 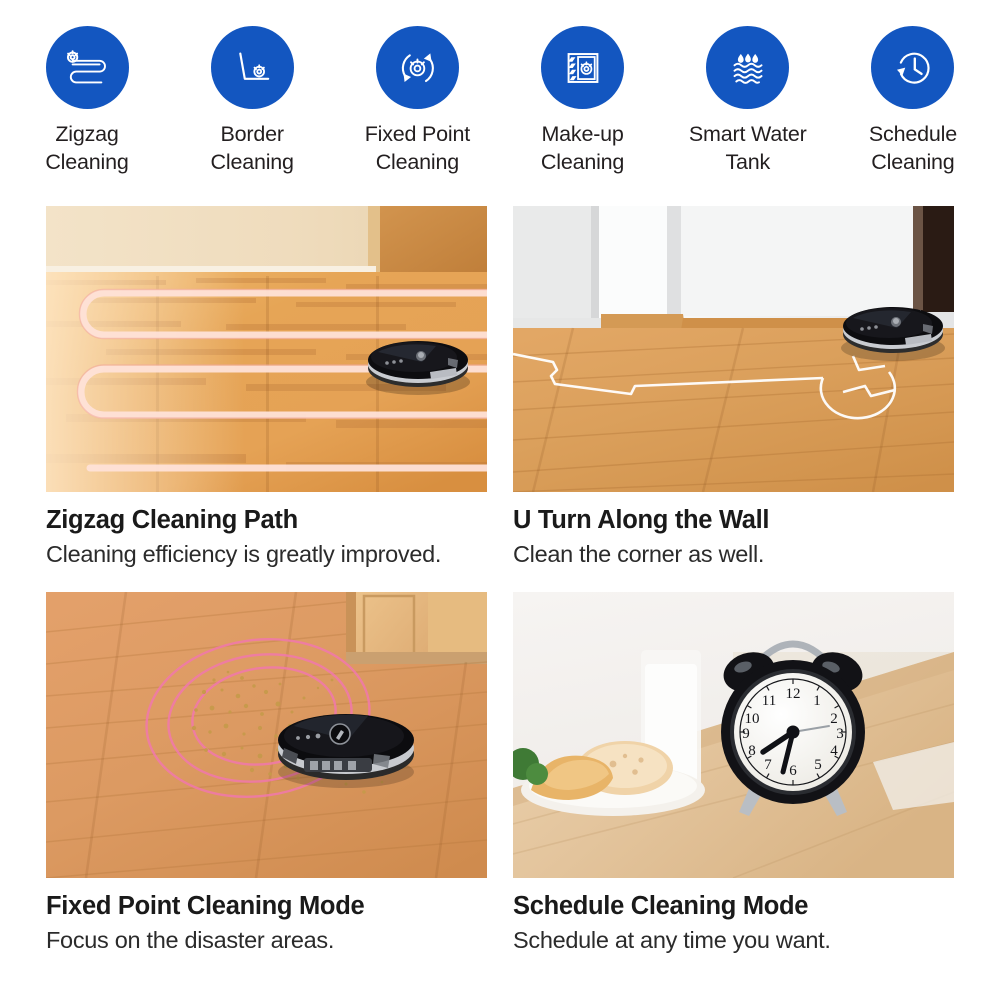 I want to click on zigzag-path-photo, so click(x=266, y=349).